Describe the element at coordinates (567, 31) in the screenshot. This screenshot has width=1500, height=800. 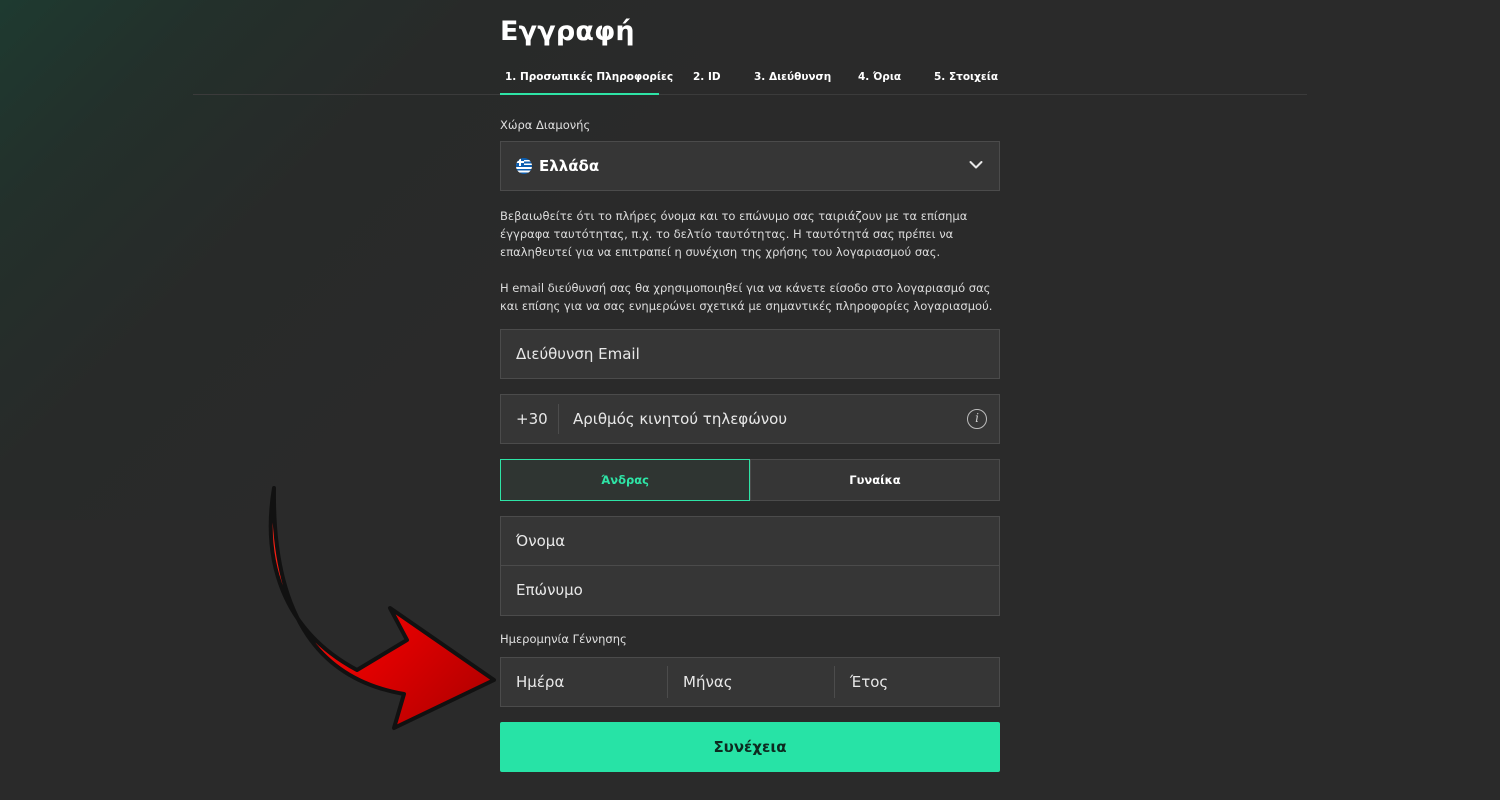
I see `page-title: Εγγραφή` at that location.